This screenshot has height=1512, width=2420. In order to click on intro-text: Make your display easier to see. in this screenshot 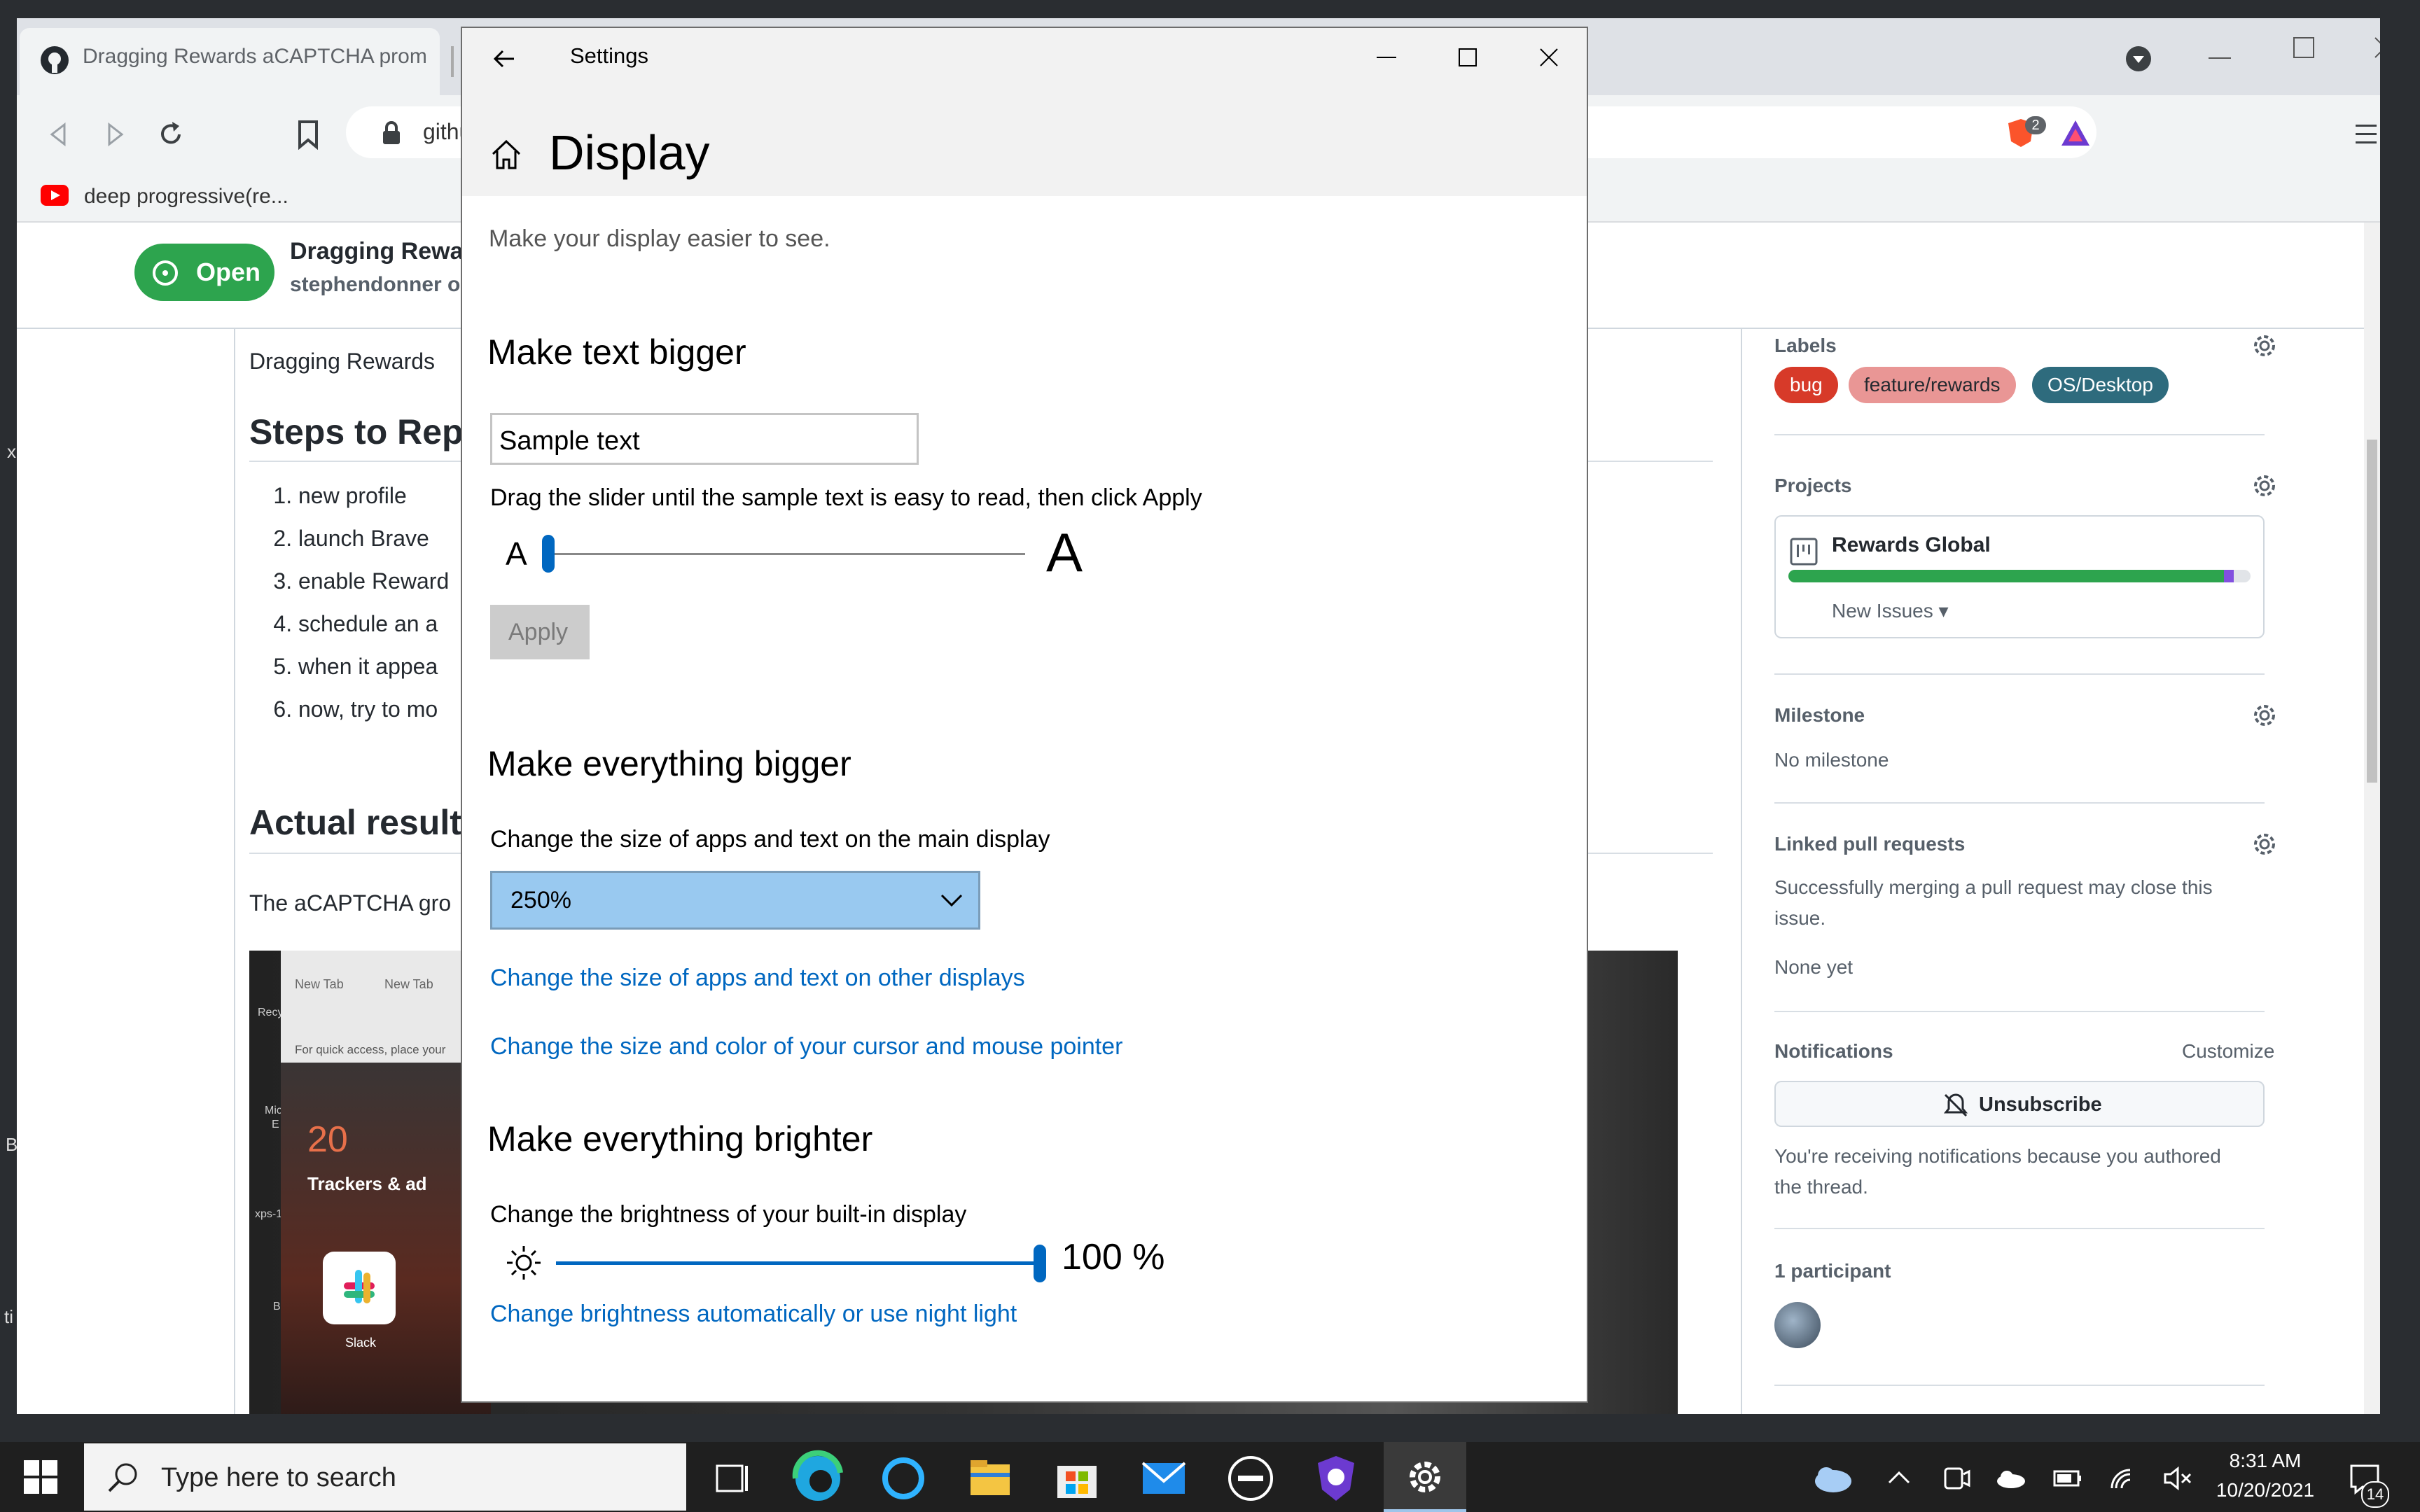, I will do `click(659, 238)`.